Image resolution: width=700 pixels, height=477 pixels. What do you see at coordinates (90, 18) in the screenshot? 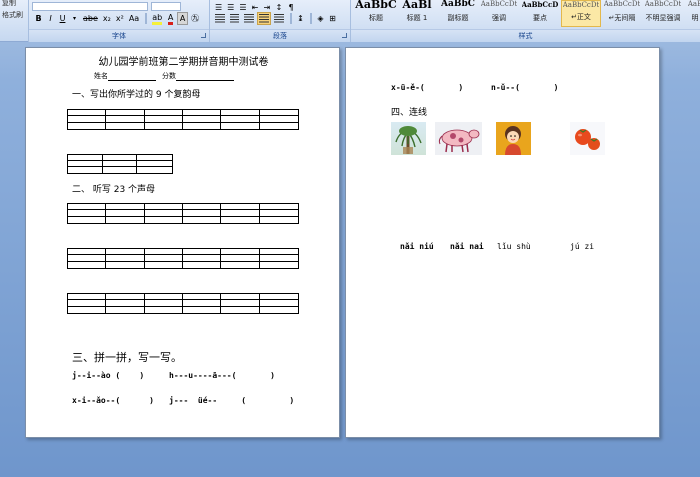
I see `strikethrough-button: abe` at bounding box center [90, 18].